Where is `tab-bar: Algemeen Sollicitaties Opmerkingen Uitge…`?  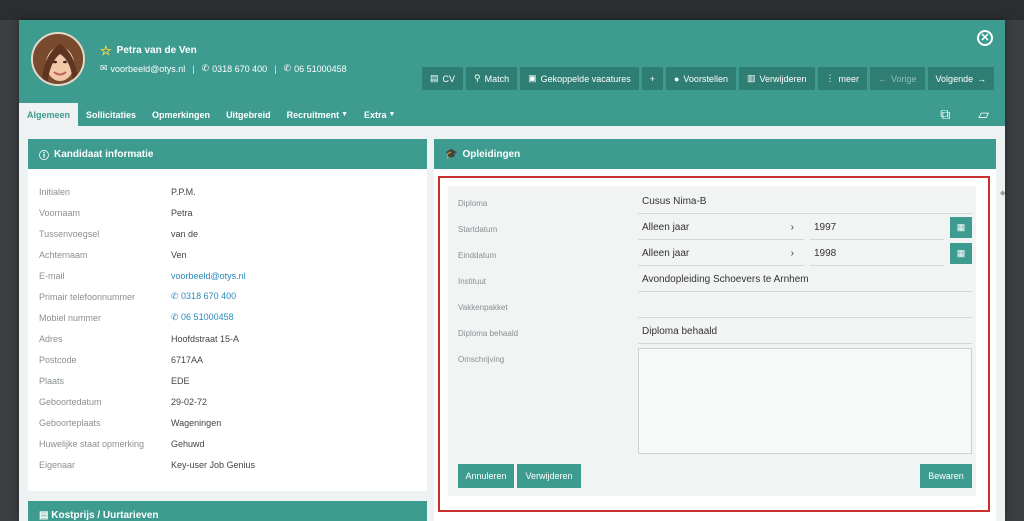
tab-bar: Algemeen Sollicitaties Opmerkingen Uitge… is located at coordinates (512, 114).